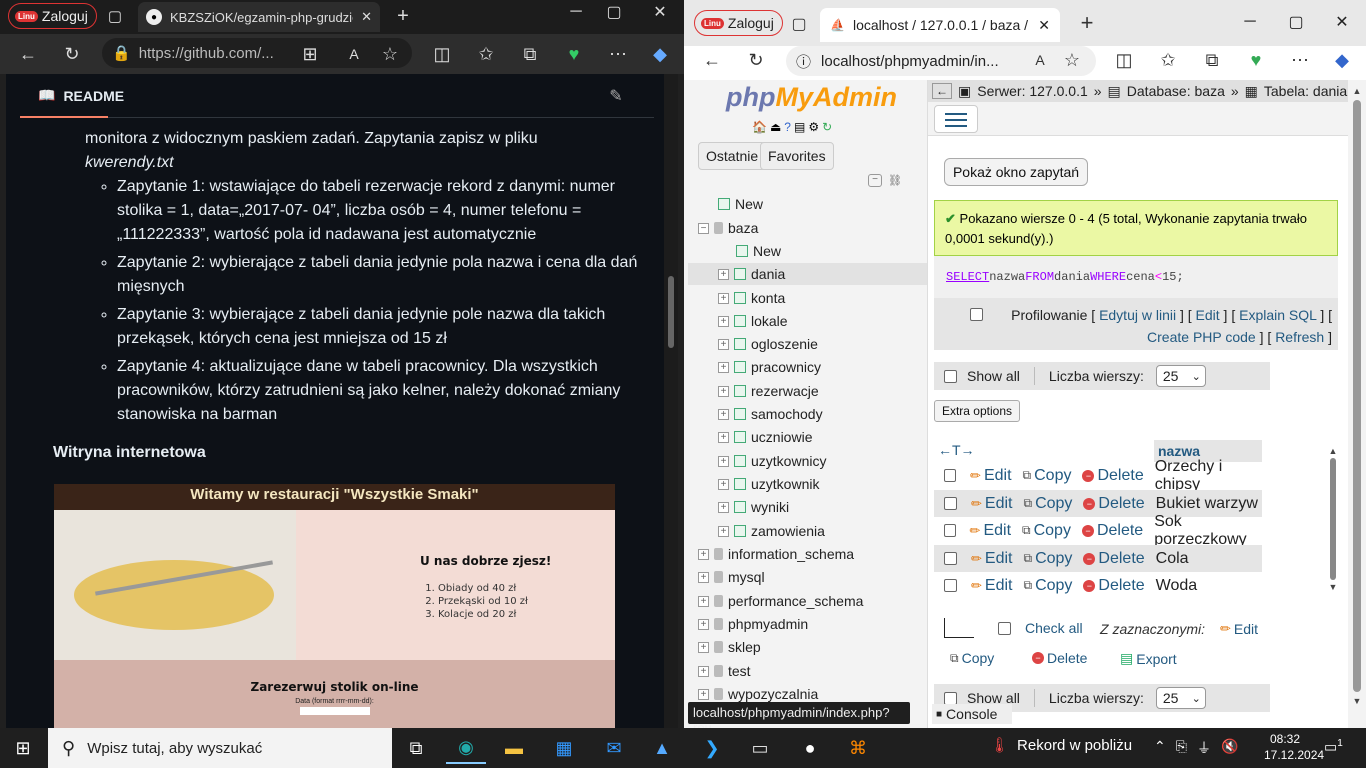 The height and width of the screenshot is (768, 1366). What do you see at coordinates (799, 24) in the screenshot?
I see `tab-actions-icon: ▢` at bounding box center [799, 24].